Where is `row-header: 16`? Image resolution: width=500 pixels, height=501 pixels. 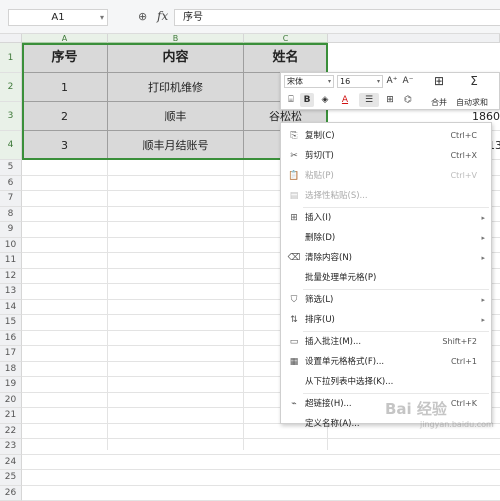 row-header: 16 is located at coordinates (11, 339).